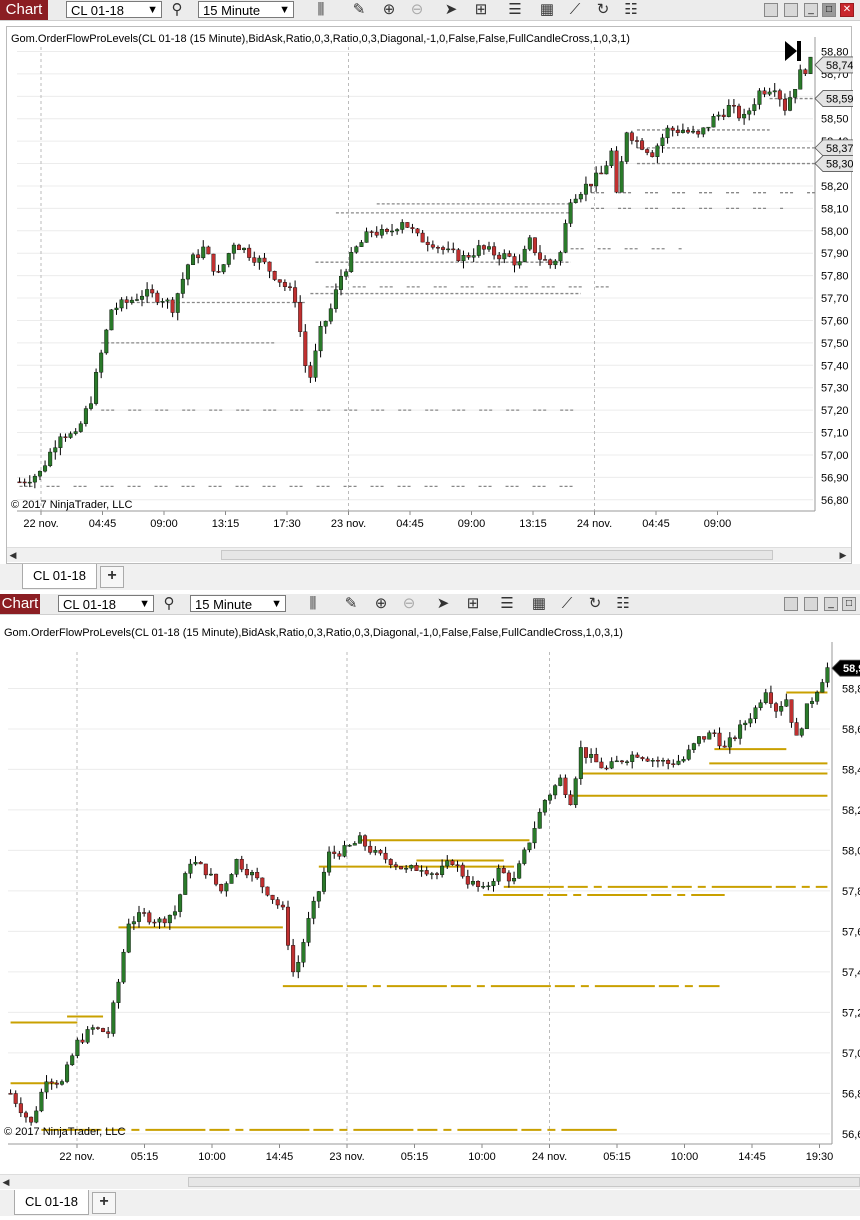 This screenshot has height=1220, width=860. Describe the element at coordinates (226, 524) in the screenshot. I see `x-tick-label: 13:15` at that location.